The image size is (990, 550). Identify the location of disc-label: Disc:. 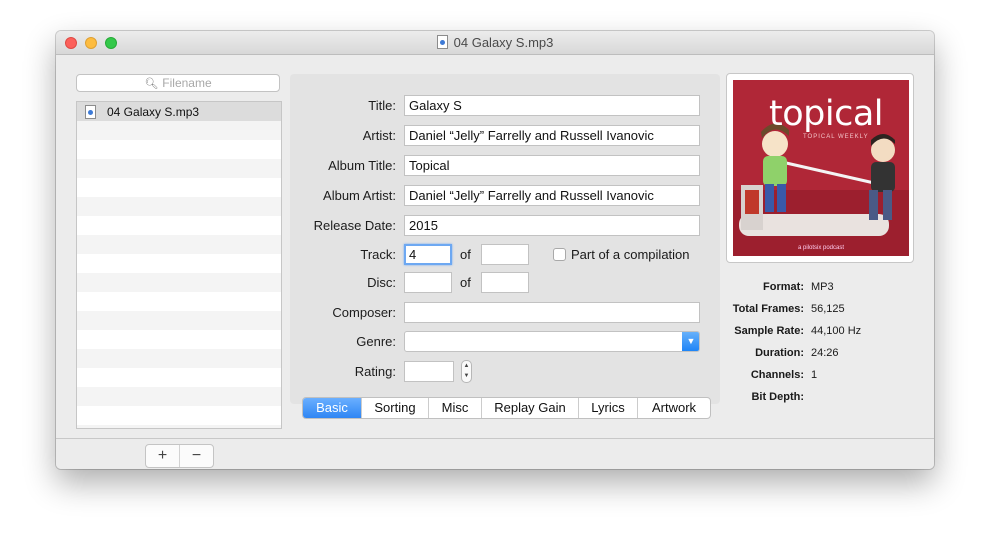
(381, 282).